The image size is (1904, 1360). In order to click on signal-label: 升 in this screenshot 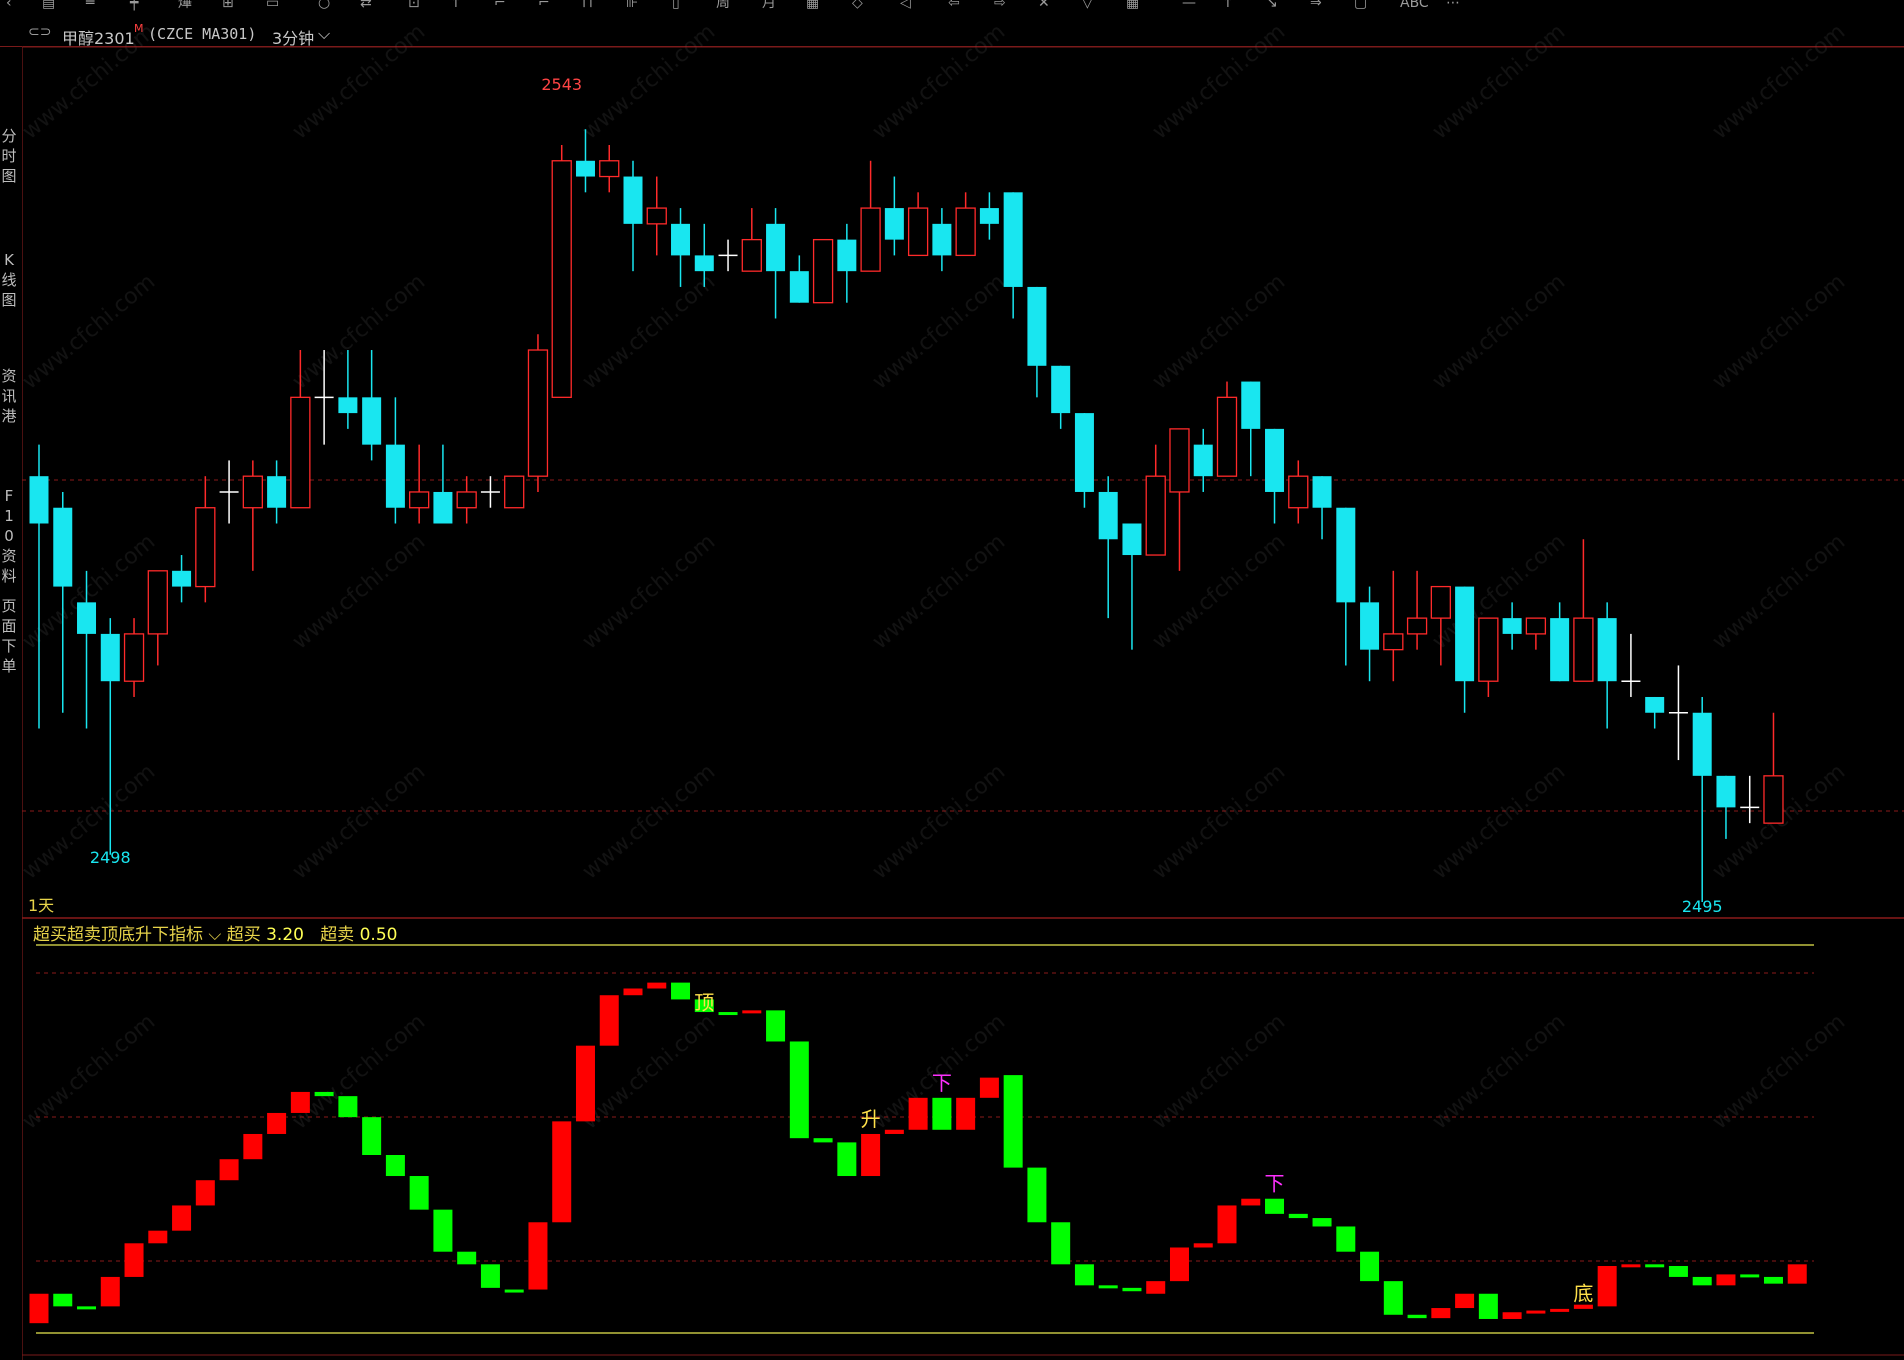, I will do `click(871, 1119)`.